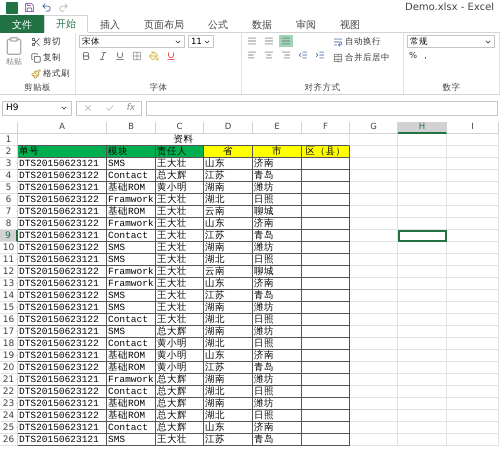  Describe the element at coordinates (277, 308) in the screenshot. I see `table-cell: 潍坊` at that location.